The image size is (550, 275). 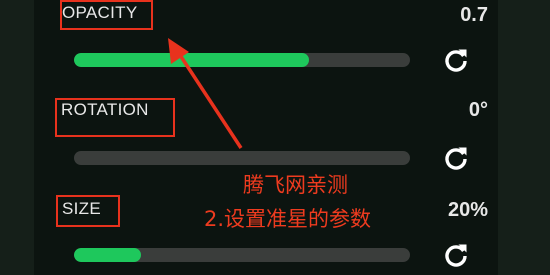 I want to click on opacity-value: 0.7, so click(x=474, y=15).